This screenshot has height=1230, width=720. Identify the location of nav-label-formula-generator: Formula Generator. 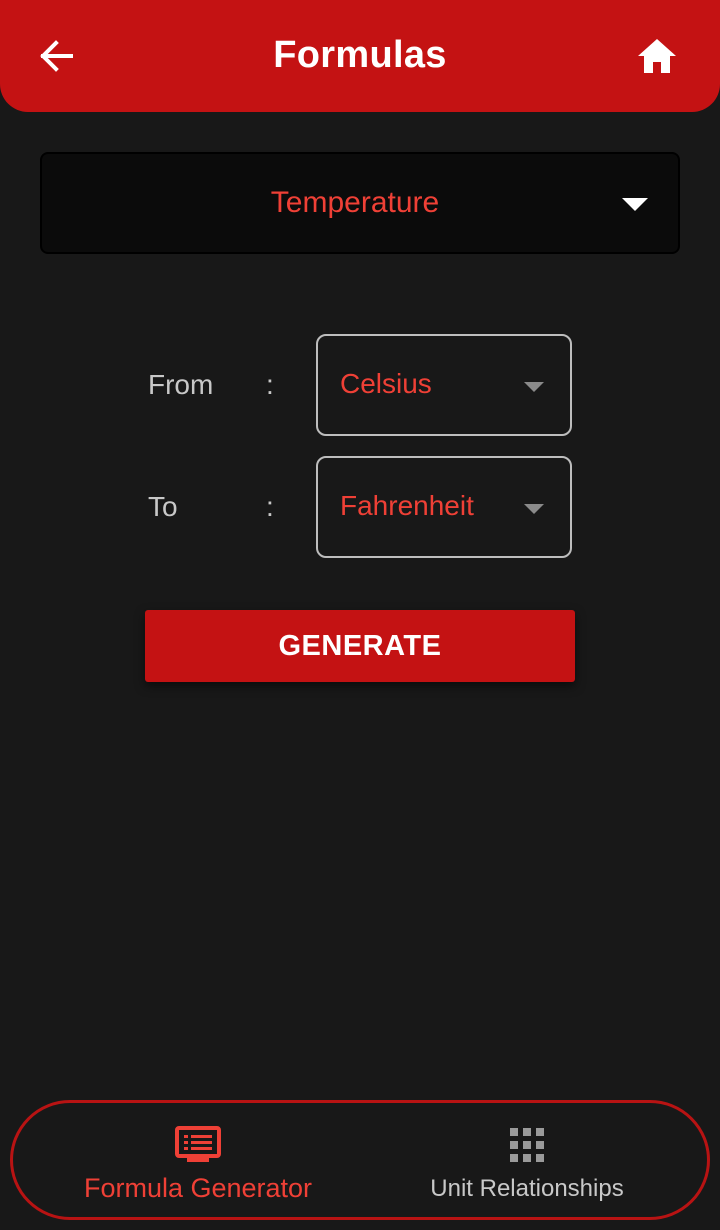
(198, 1188).